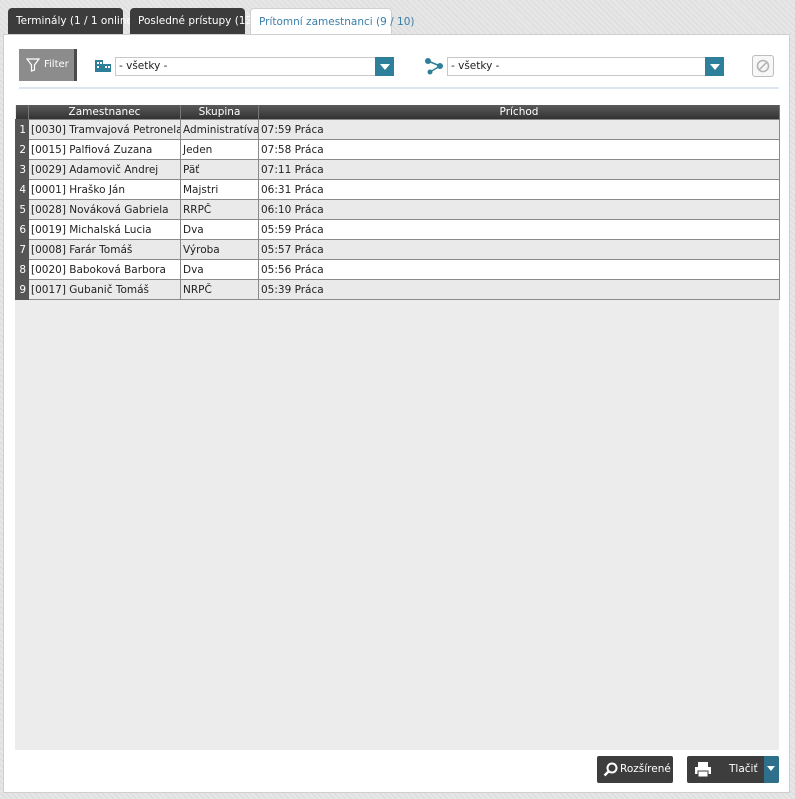 This screenshot has height=799, width=795. I want to click on arrival-cell: 05:39 Práca, so click(519, 289).